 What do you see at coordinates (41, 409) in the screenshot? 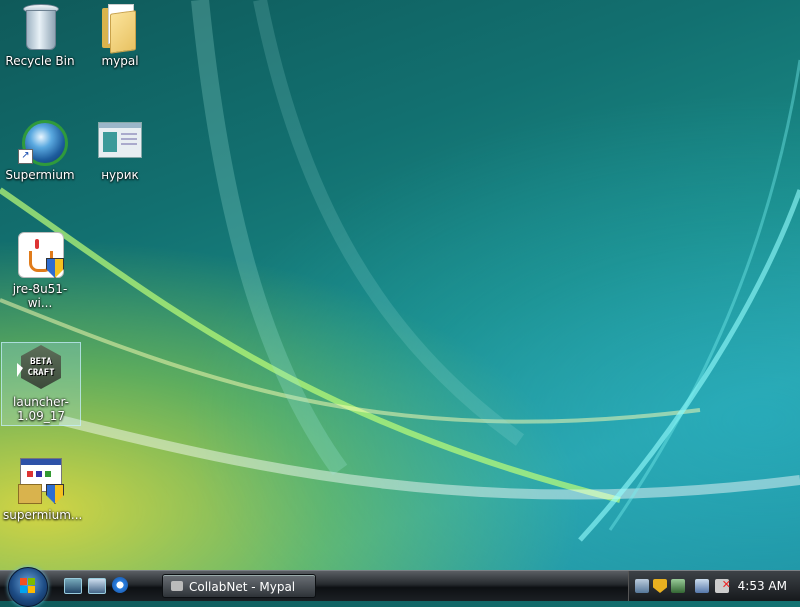
I see `desktop-icon-label: launcher-1.09_17` at bounding box center [41, 409].